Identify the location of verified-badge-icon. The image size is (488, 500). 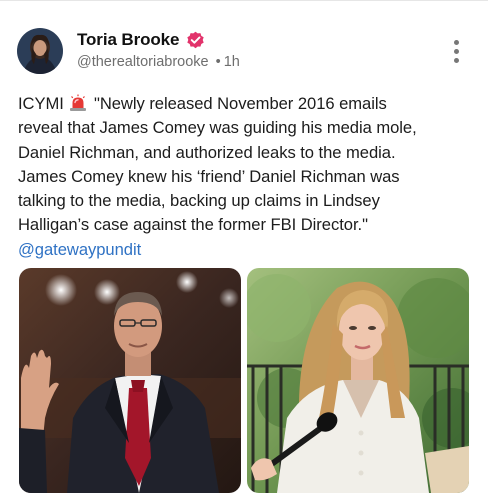
(195, 40).